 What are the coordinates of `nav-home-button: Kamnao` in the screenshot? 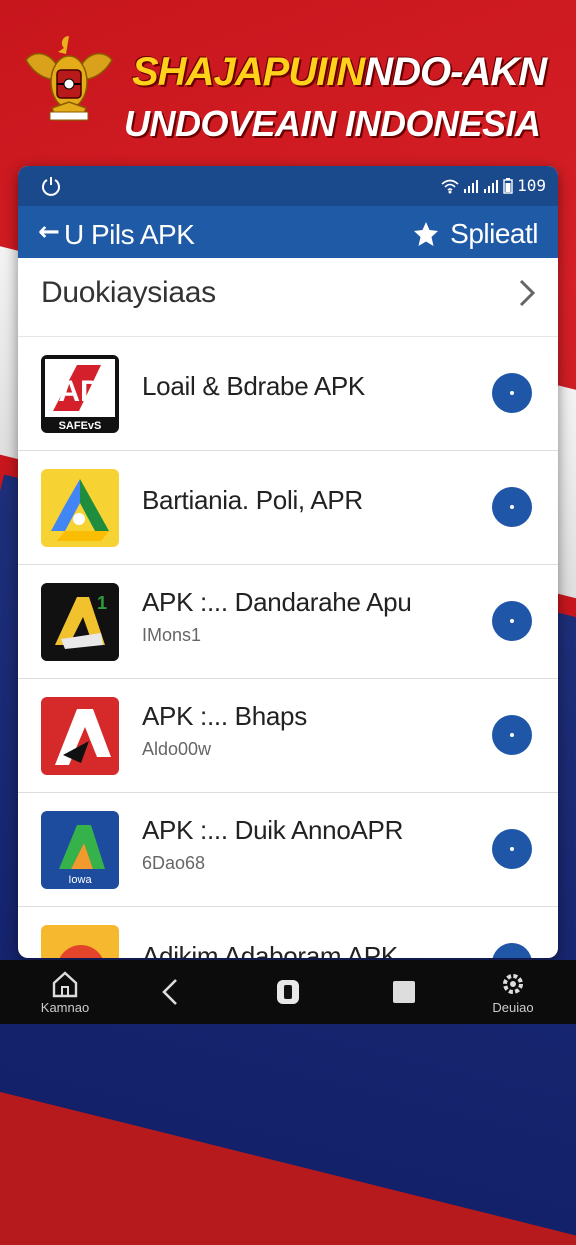 It's located at (65, 992).